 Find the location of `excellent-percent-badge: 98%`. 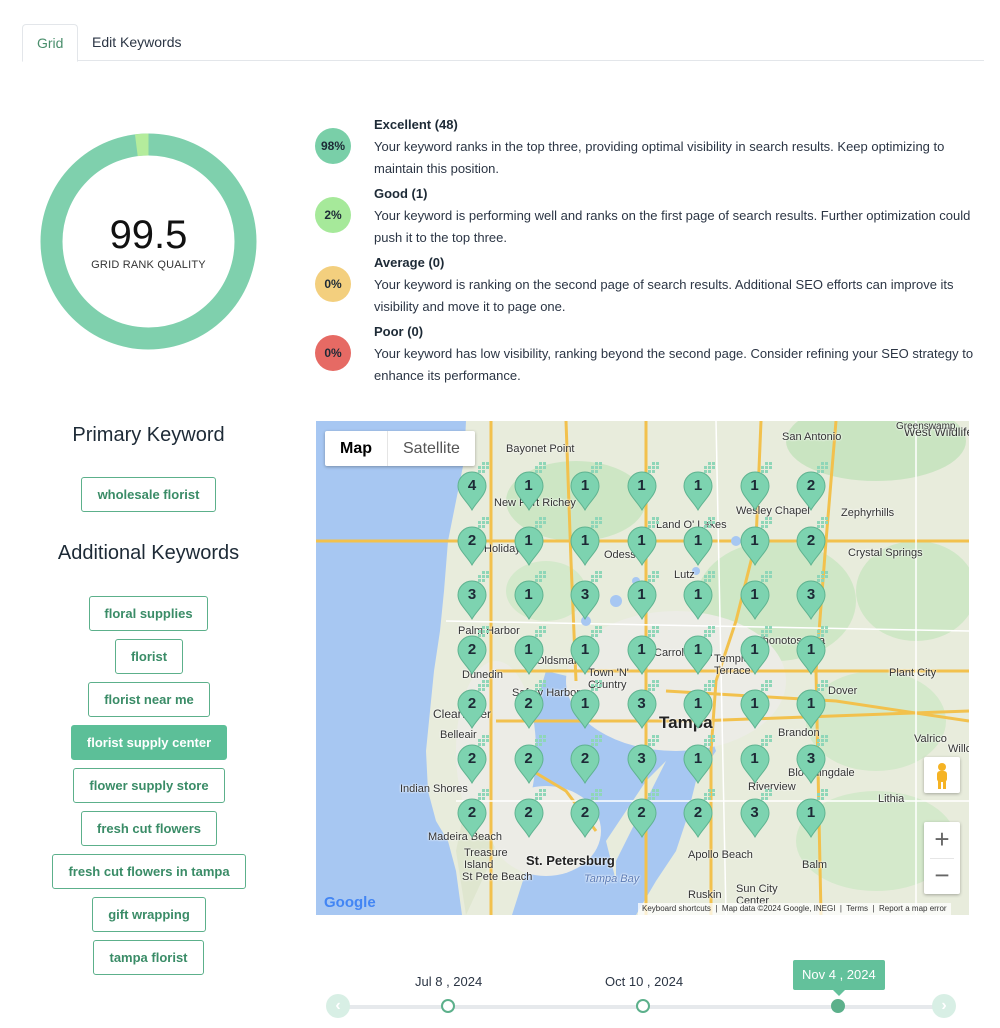

excellent-percent-badge: 98% is located at coordinates (333, 146).